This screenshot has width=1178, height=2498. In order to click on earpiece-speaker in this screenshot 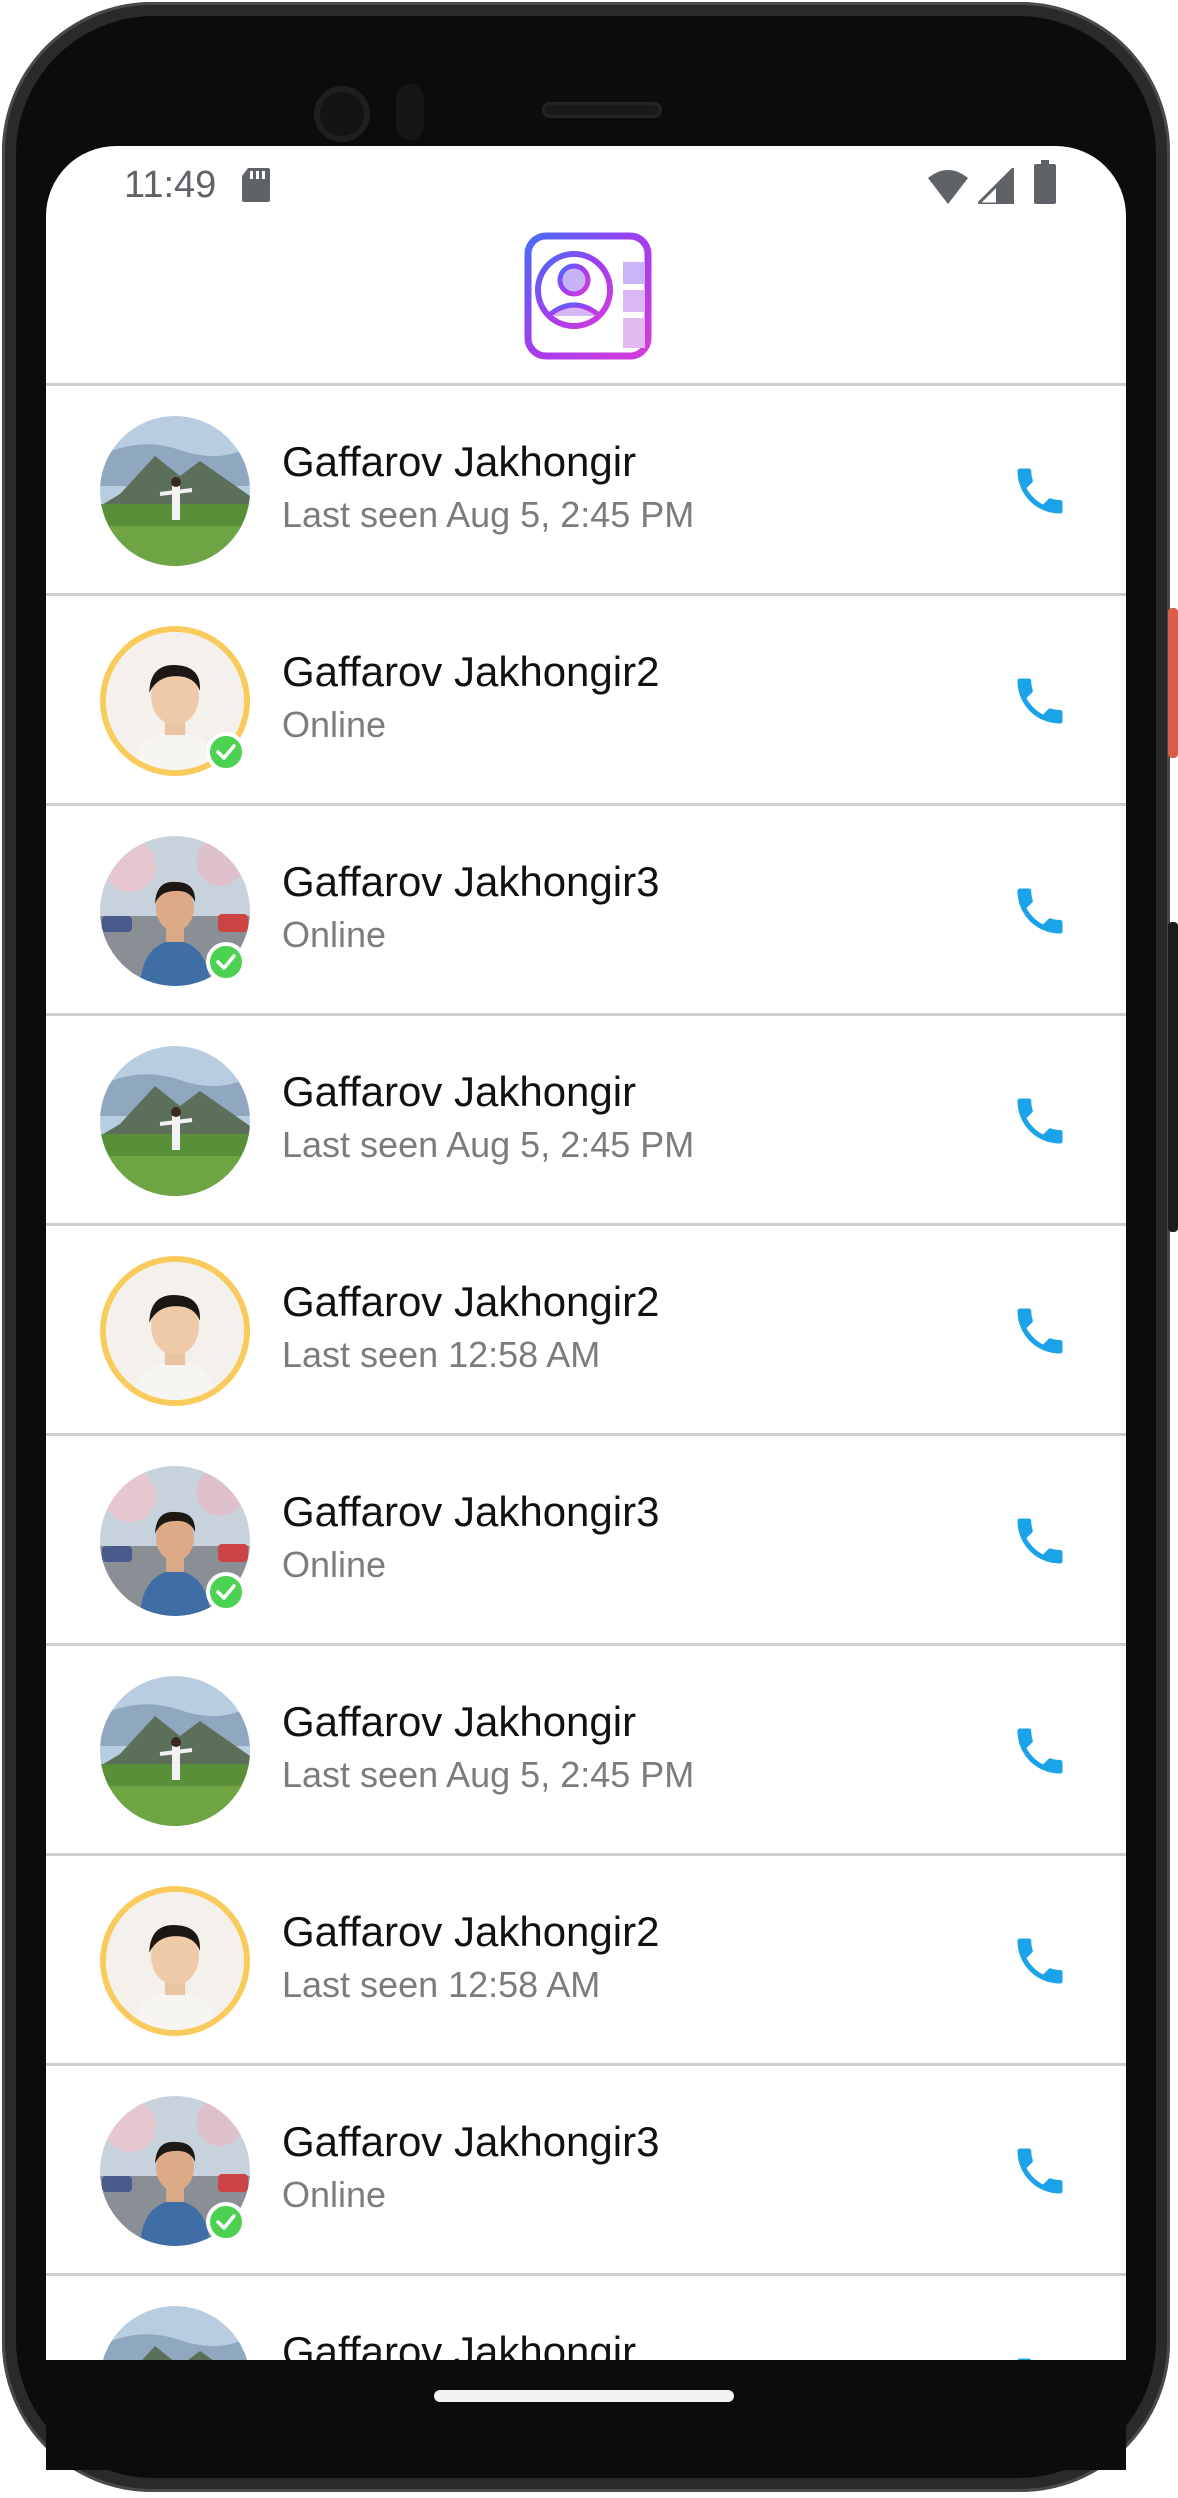, I will do `click(602, 110)`.